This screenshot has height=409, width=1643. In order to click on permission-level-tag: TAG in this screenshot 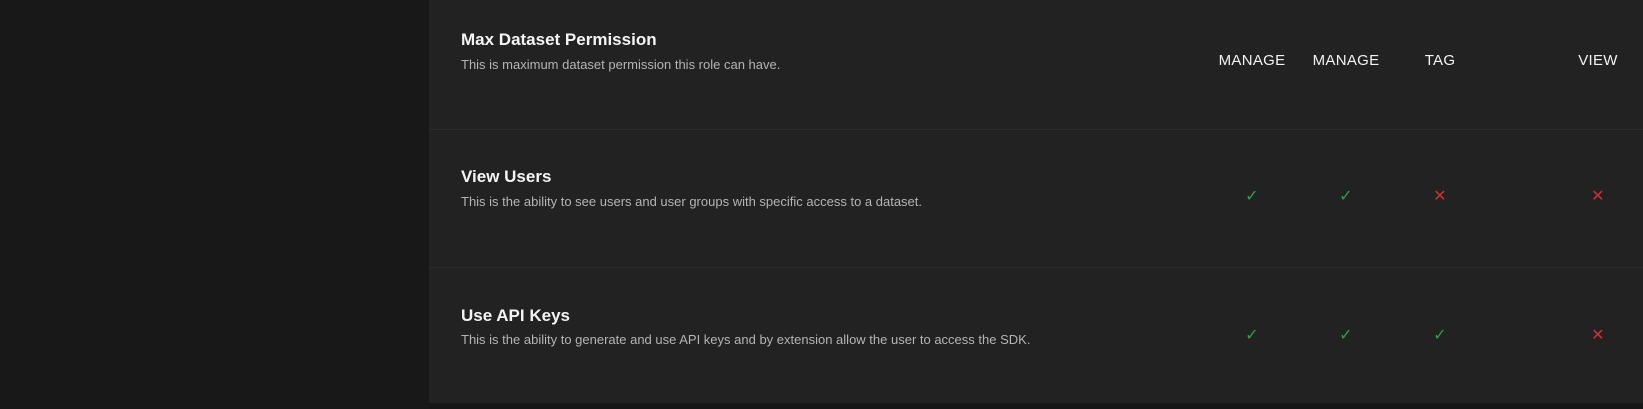, I will do `click(1440, 60)`.